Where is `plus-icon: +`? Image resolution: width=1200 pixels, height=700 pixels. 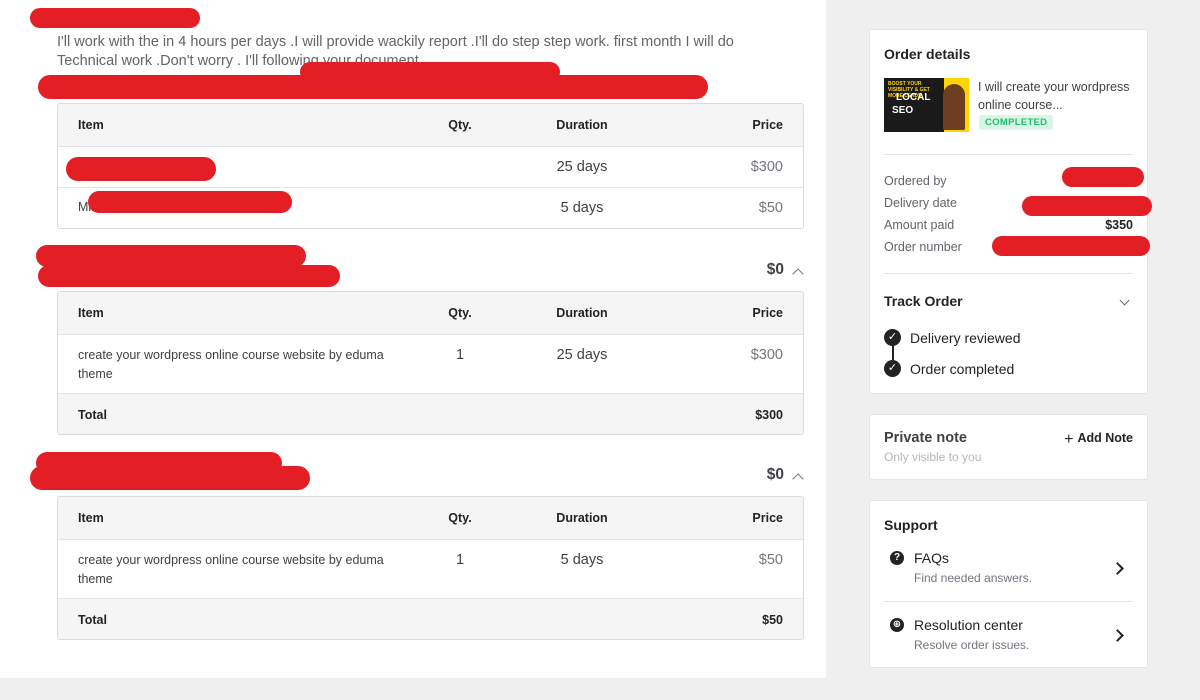 plus-icon: + is located at coordinates (1069, 439).